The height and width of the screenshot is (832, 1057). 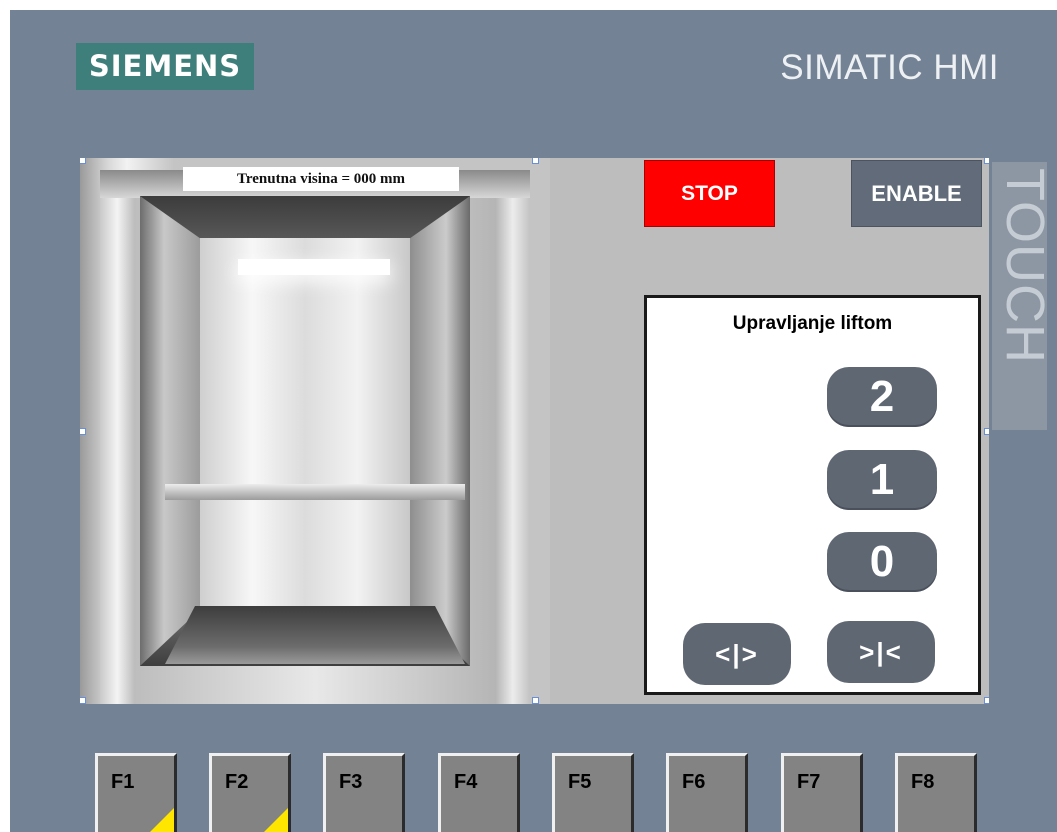 I want to click on control-panel-title: Upravljanje liftom, so click(x=812, y=323).